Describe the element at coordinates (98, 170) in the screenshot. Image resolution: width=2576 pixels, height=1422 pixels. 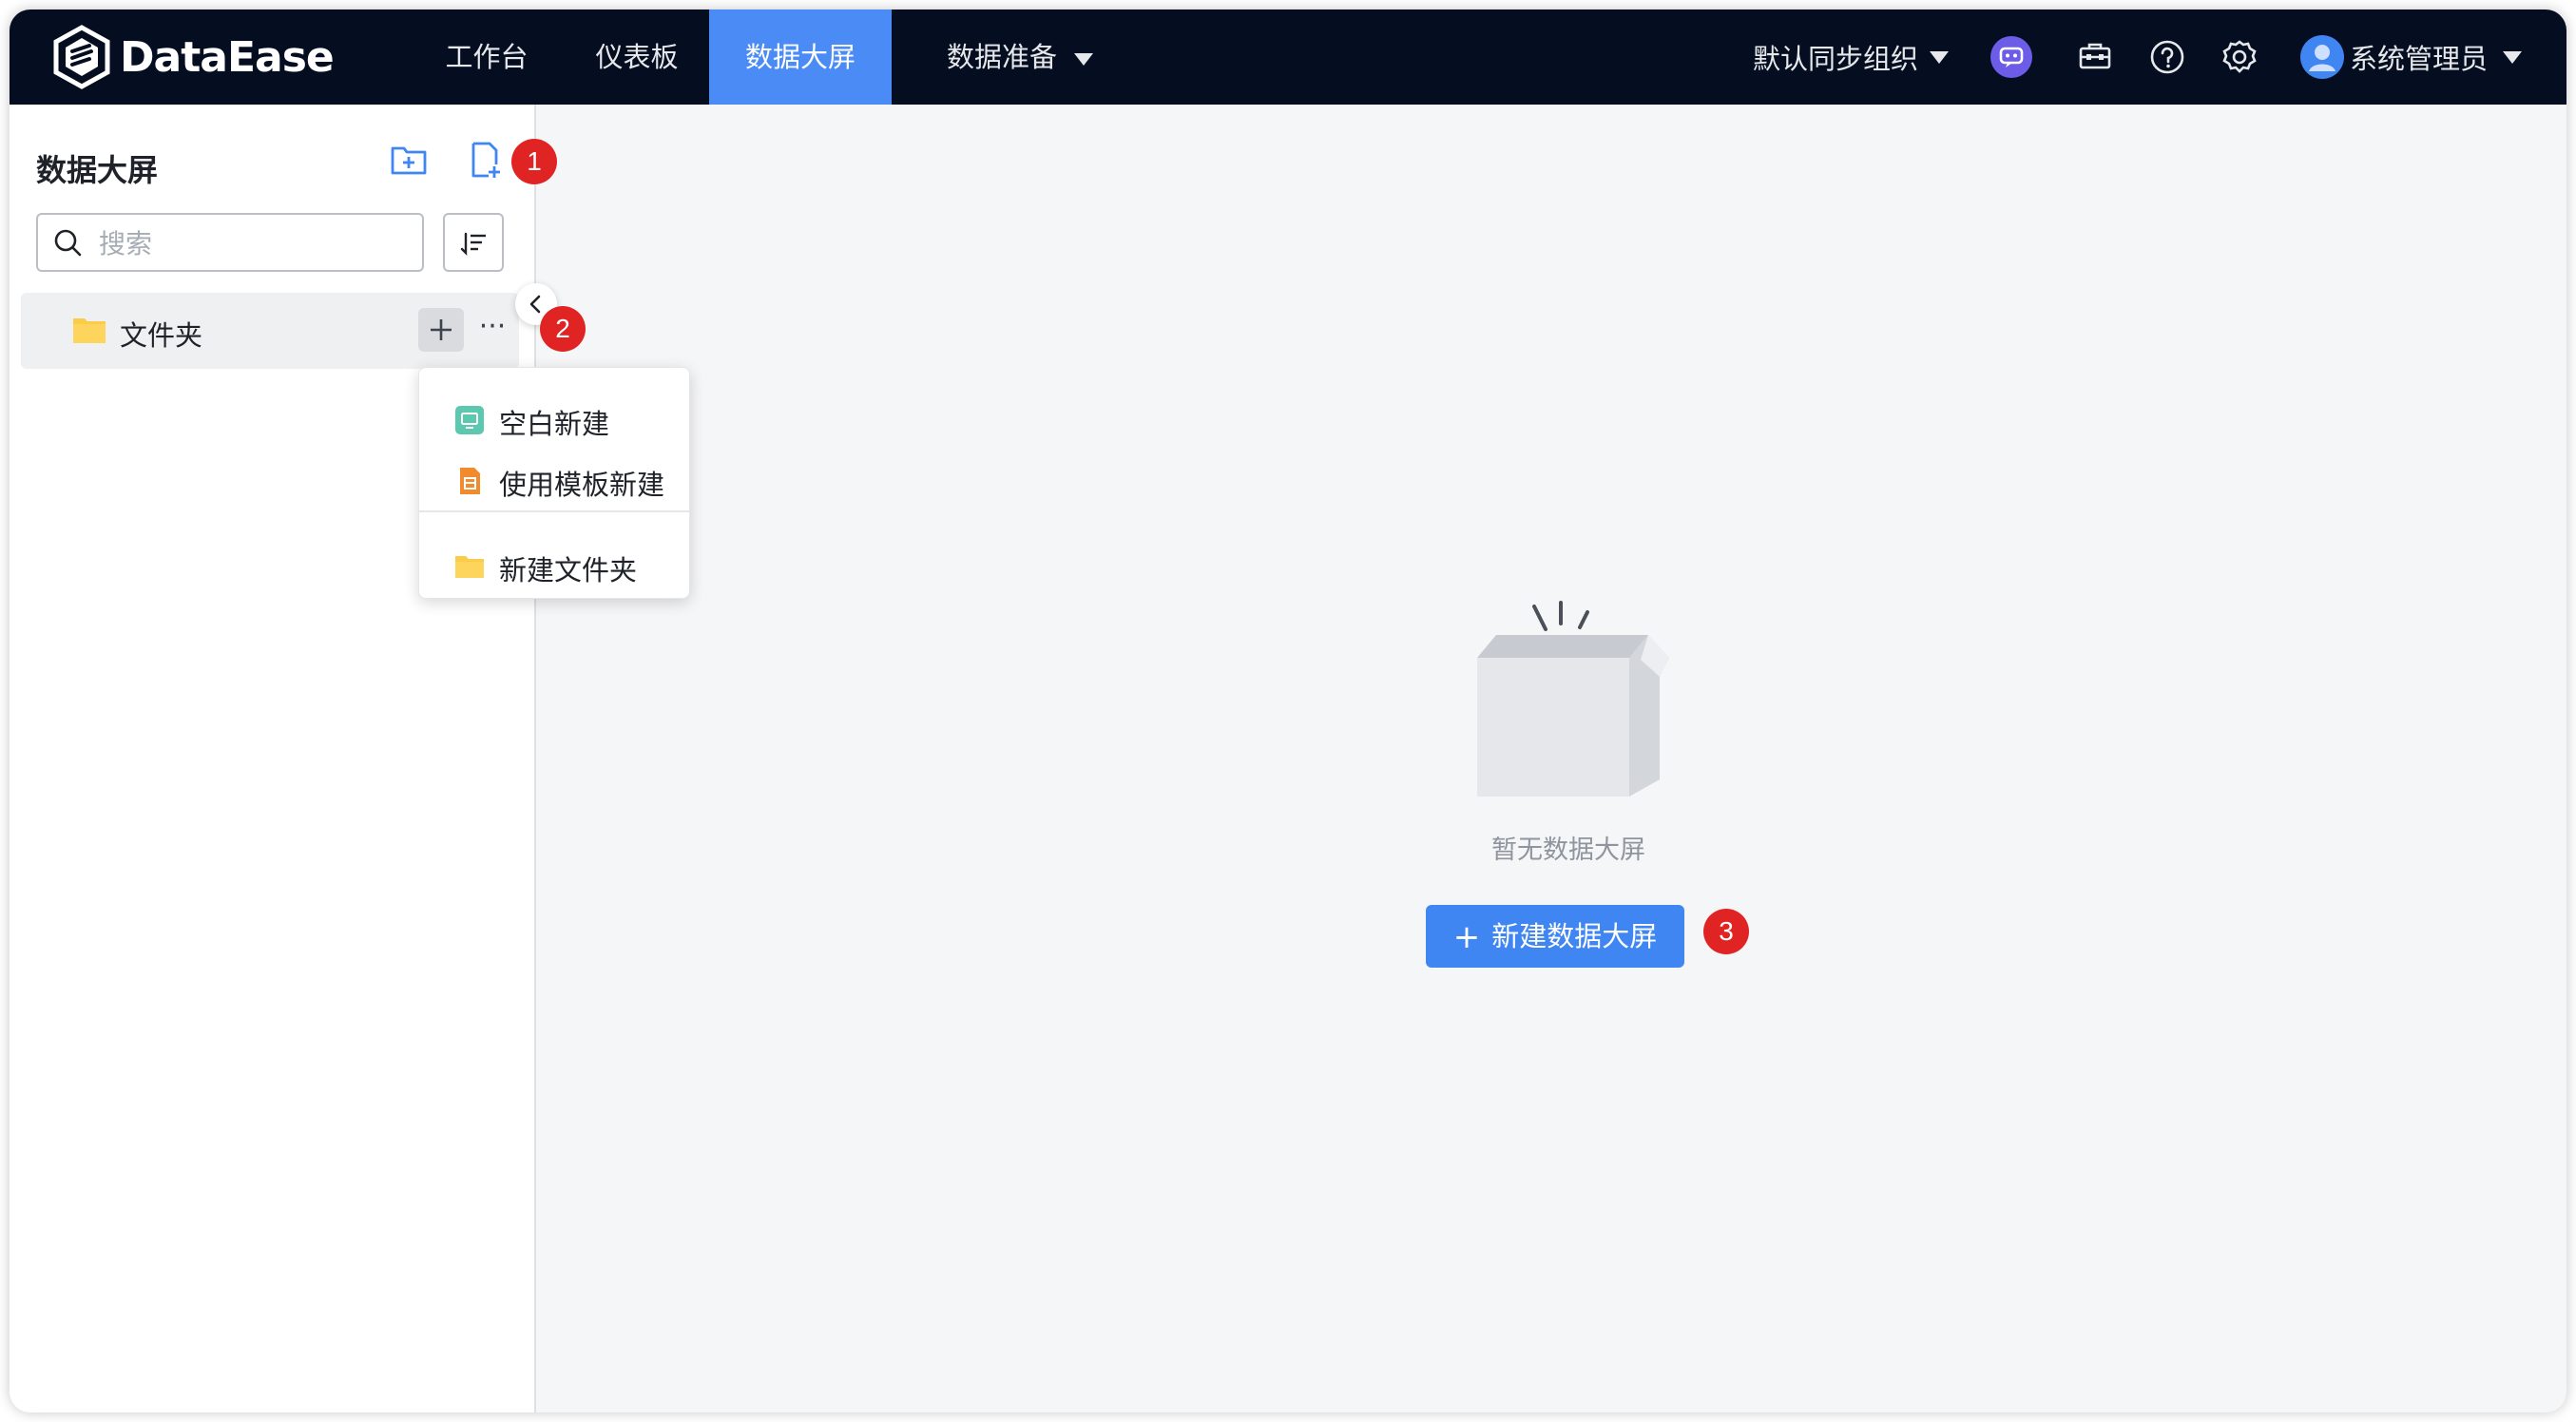
I see `sidebar-title: 数据大屏` at that location.